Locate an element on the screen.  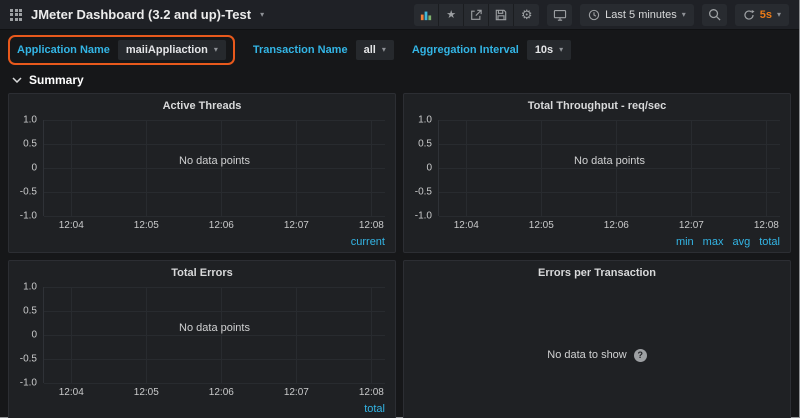
navbar-left: JMeter Dashboard (3.2 and up)-Test ▾ is located at coordinates (137, 14).